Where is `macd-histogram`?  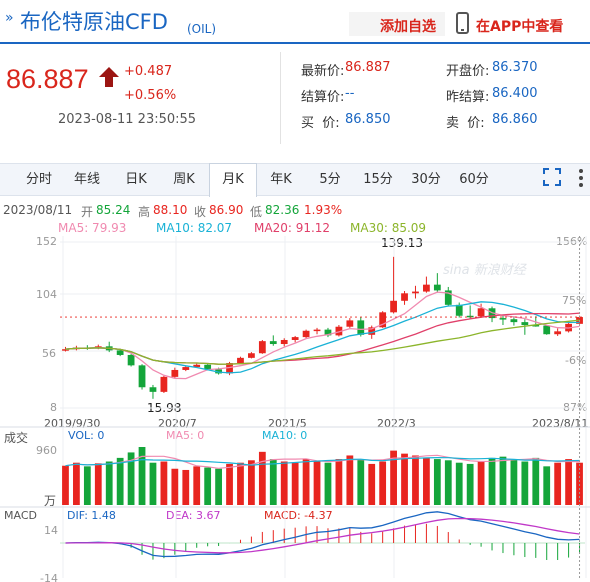 macd-histogram is located at coordinates (328, 542).